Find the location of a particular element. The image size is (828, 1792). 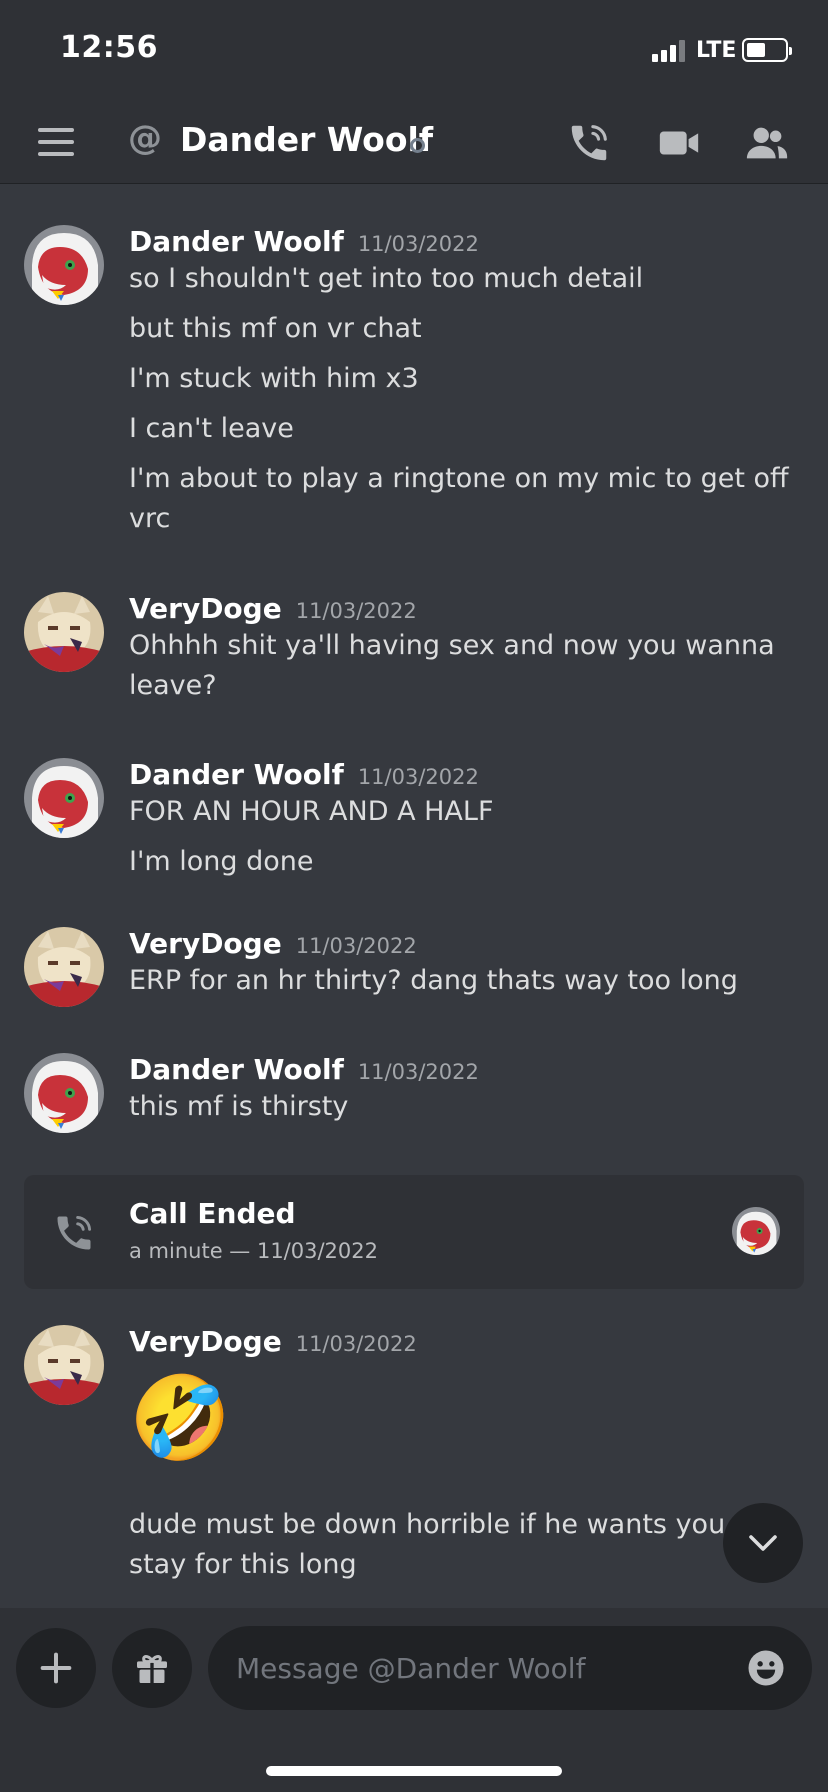

attach-button is located at coordinates (56, 1668).